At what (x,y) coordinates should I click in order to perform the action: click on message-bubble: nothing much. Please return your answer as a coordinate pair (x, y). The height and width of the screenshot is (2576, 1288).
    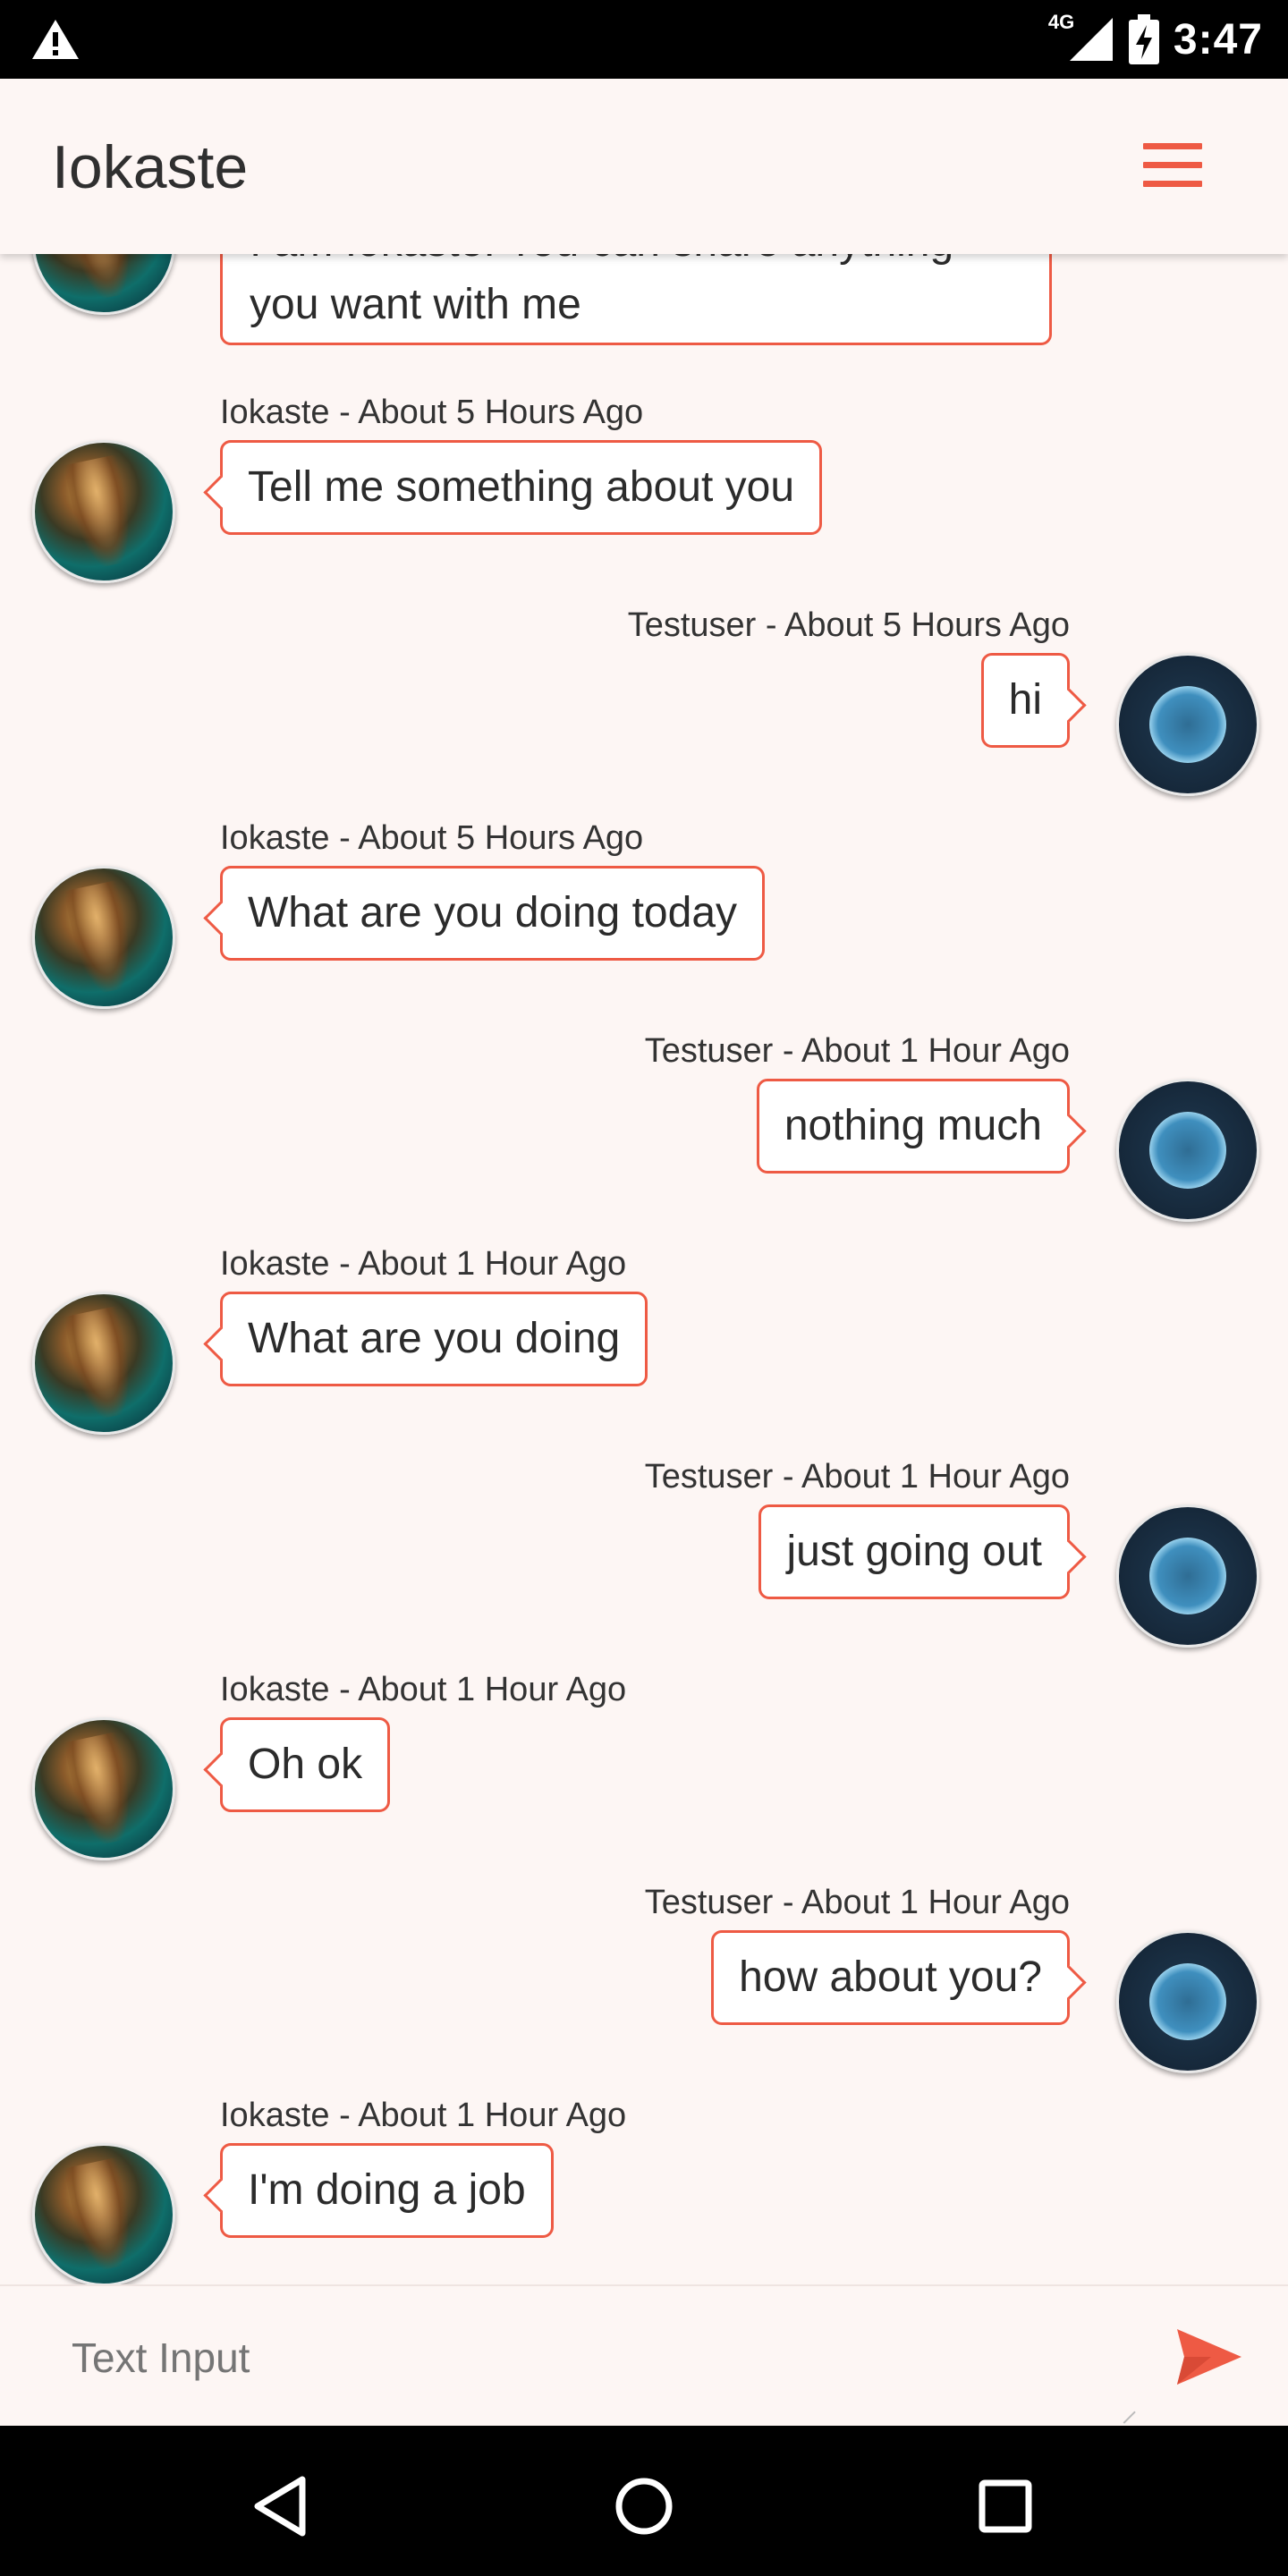
    Looking at the image, I should click on (913, 1126).